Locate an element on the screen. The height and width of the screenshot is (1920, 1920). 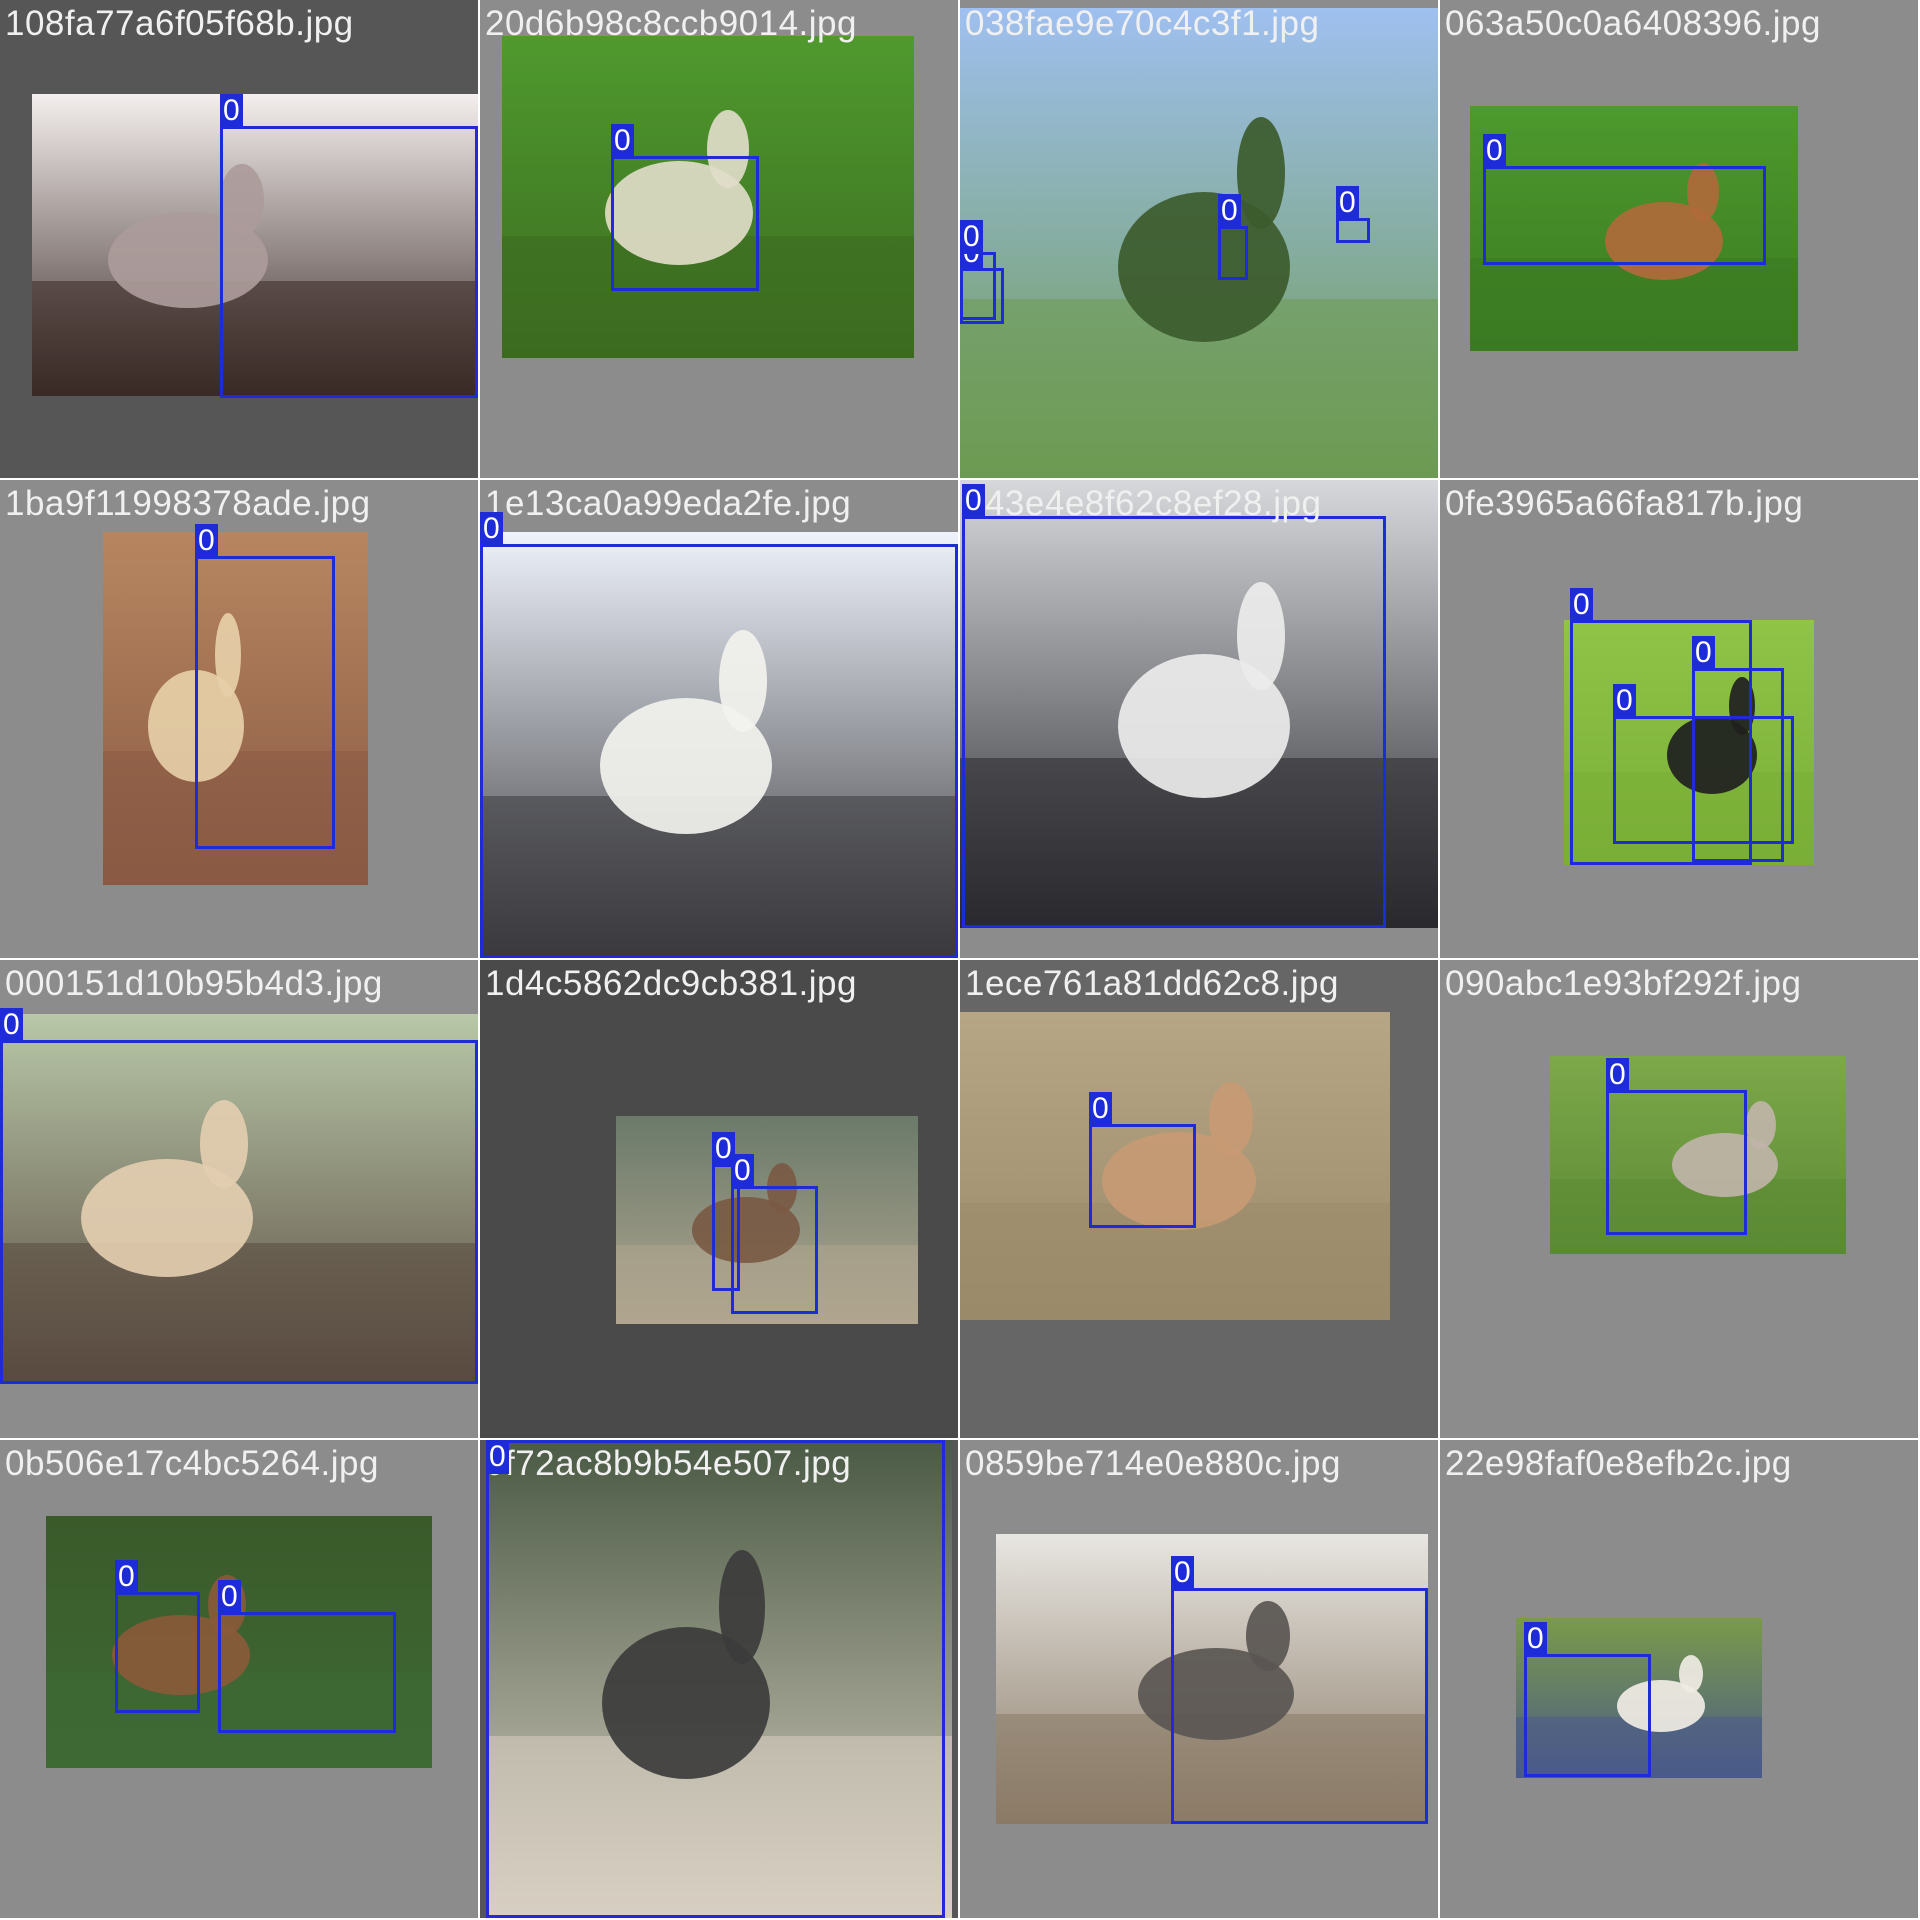
tile-filename: 000151d10b95b4d3.jpg is located at coordinates (194, 983).